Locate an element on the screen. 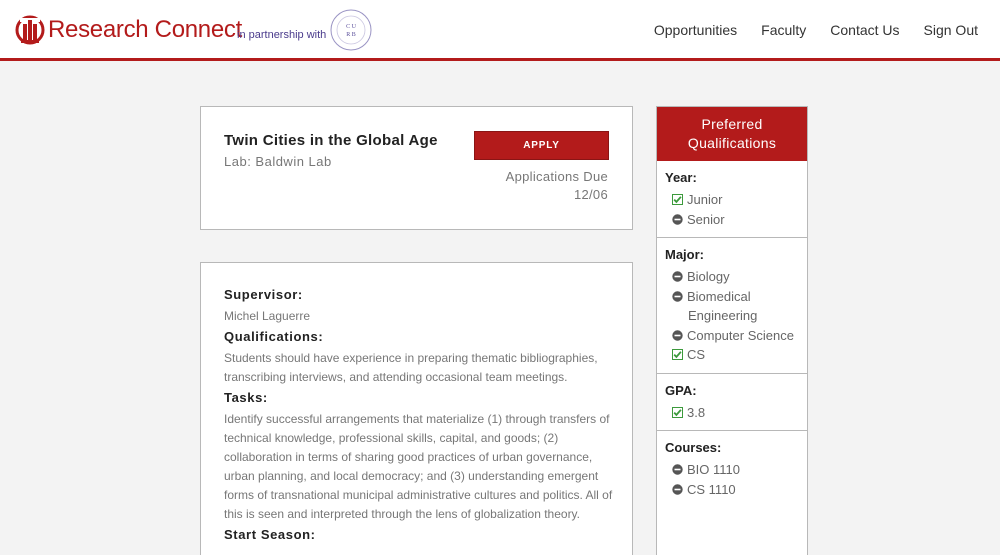  section-title: Courses: is located at coordinates (693, 447).